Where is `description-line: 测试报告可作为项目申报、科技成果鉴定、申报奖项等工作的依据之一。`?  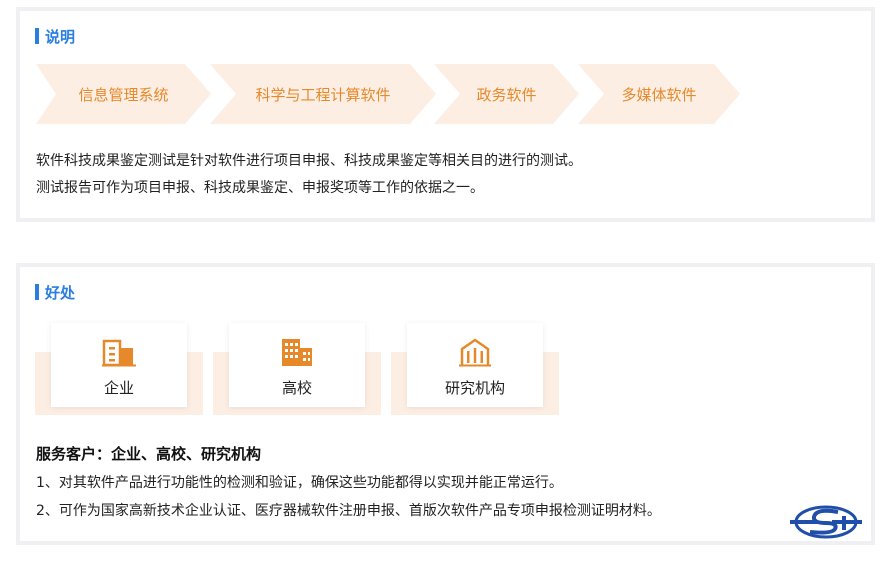 description-line: 测试报告可作为项目申报、科技成果鉴定、申报奖项等工作的依据之一。 is located at coordinates (260, 188).